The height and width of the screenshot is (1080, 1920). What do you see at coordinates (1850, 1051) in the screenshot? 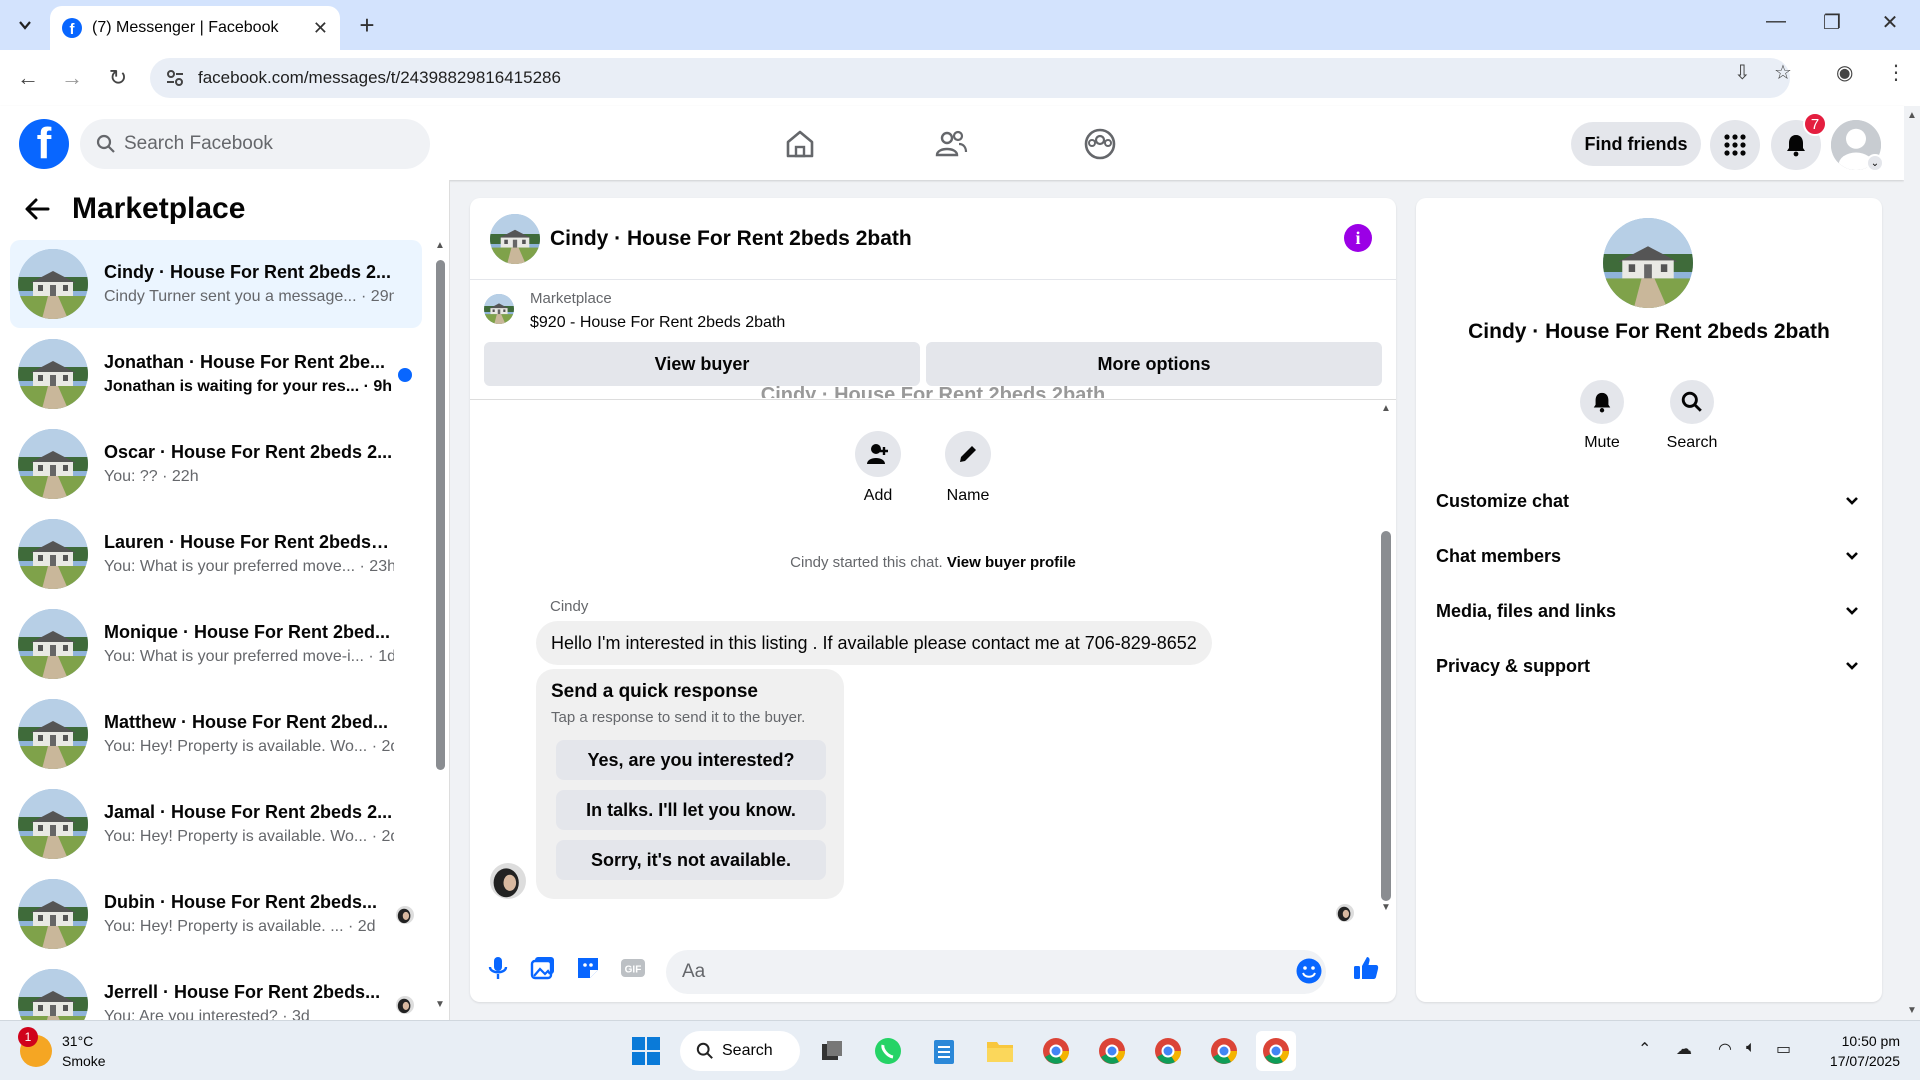
I see `system-clock: 10:50 pm 17/07/2025` at bounding box center [1850, 1051].